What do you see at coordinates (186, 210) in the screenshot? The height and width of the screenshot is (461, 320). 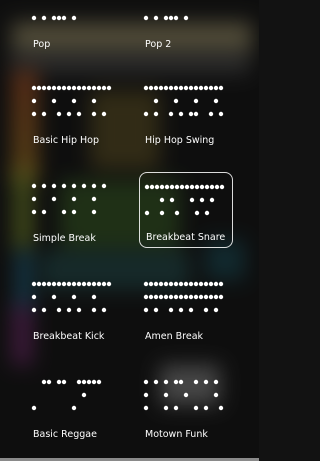 I see `pattern-tile: Breakbeat Snare` at bounding box center [186, 210].